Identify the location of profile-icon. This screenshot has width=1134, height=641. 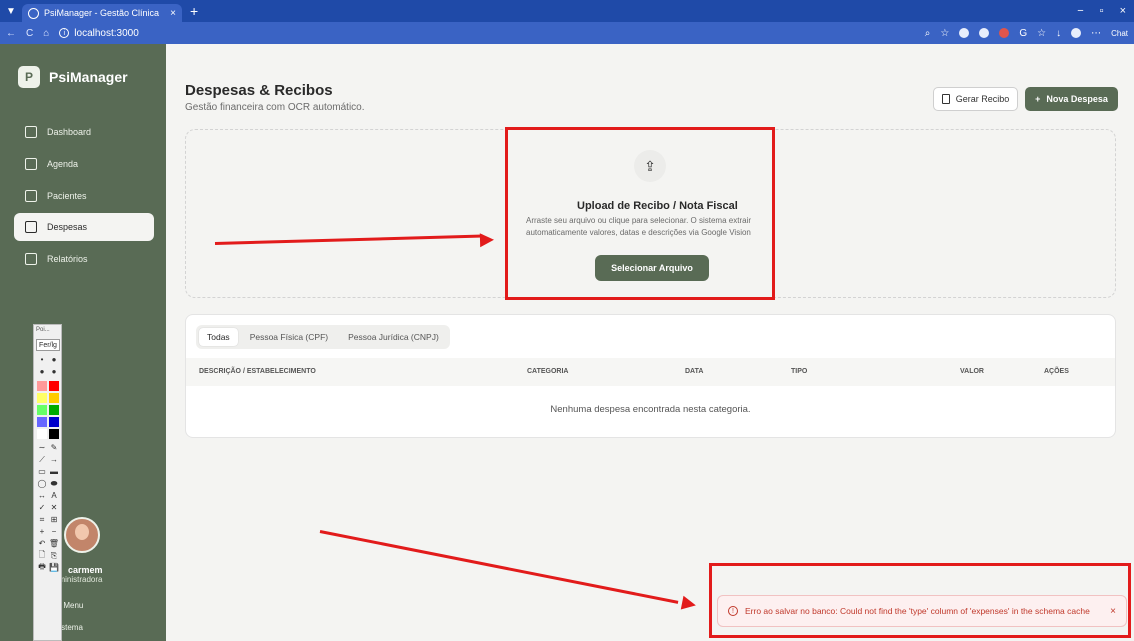
(1076, 33).